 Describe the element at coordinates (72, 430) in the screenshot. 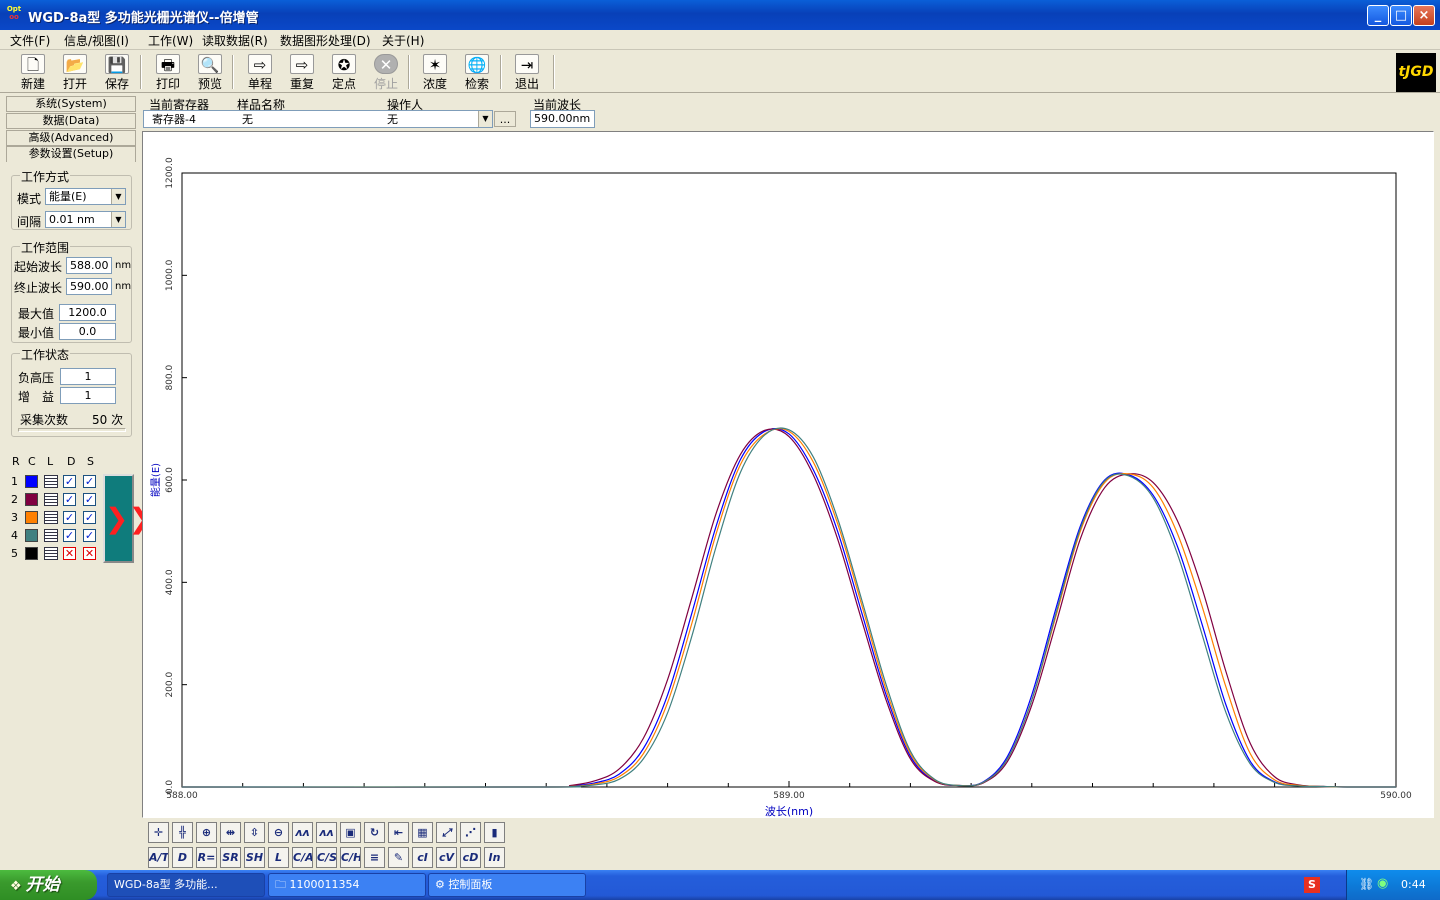

I see `samples-slider` at that location.